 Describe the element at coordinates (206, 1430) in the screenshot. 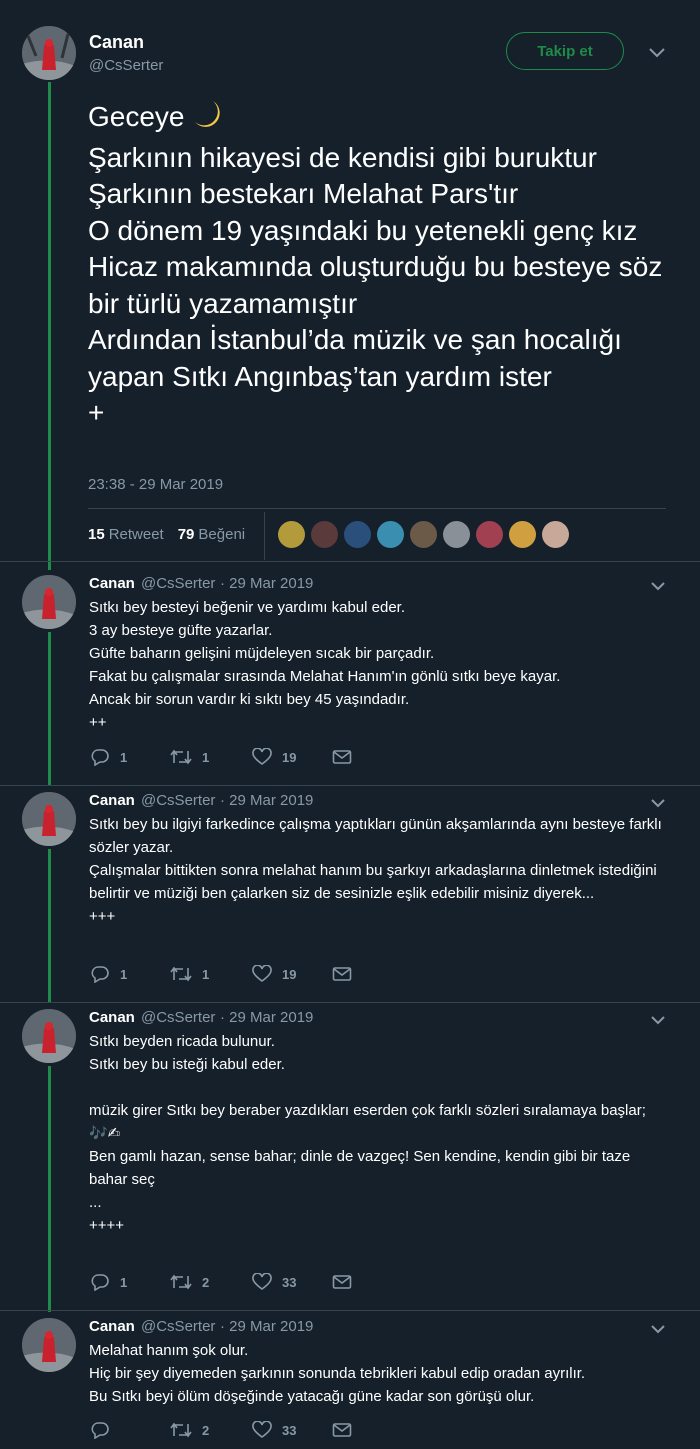

I see `retweet-count: 2` at that location.